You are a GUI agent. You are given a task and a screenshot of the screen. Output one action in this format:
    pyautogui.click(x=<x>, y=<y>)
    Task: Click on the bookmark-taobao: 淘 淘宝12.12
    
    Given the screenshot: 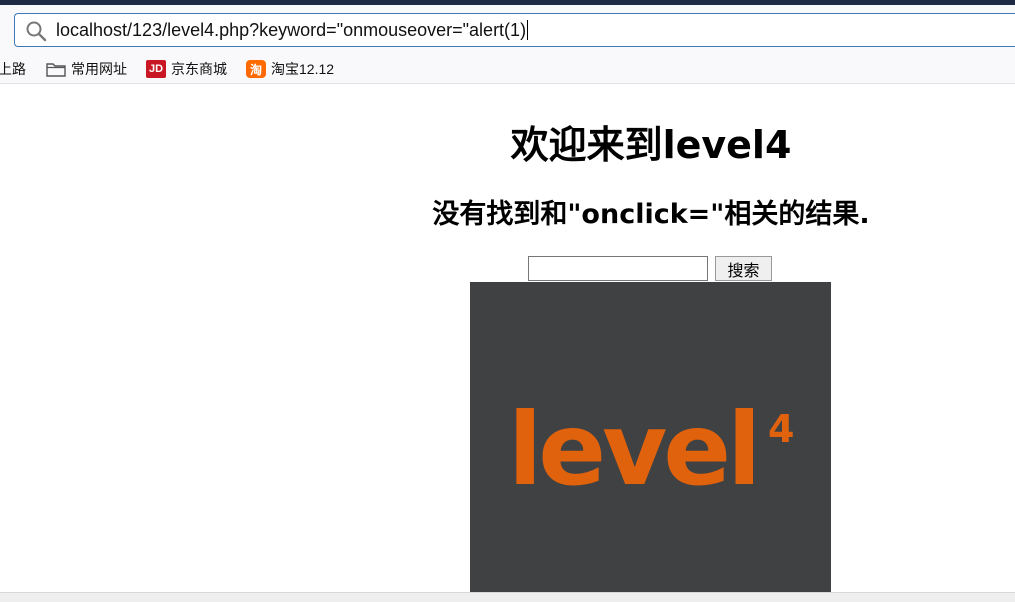 What is the action you would take?
    pyautogui.click(x=290, y=69)
    